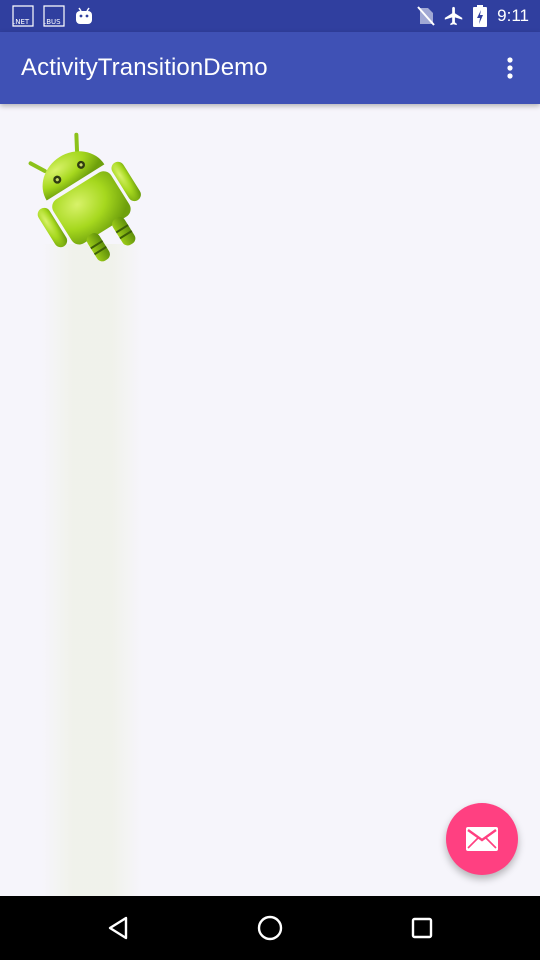 Image resolution: width=540 pixels, height=960 pixels. I want to click on overflow-menu-icon, so click(510, 68).